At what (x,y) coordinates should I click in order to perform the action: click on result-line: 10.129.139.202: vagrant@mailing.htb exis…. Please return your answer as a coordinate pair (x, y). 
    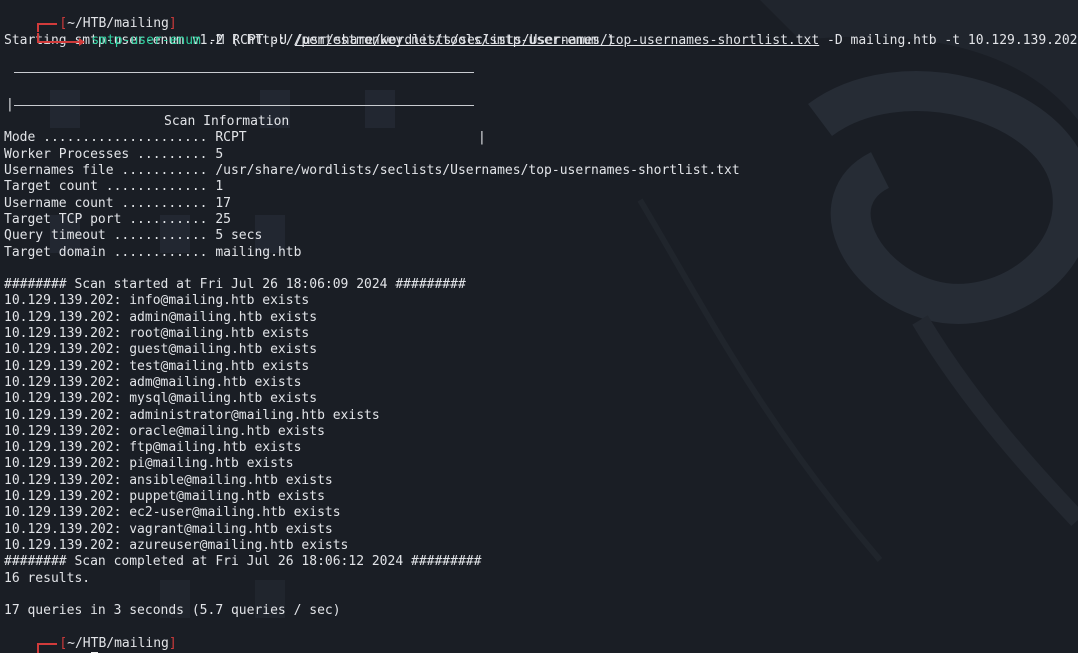
    Looking at the image, I should click on (168, 529).